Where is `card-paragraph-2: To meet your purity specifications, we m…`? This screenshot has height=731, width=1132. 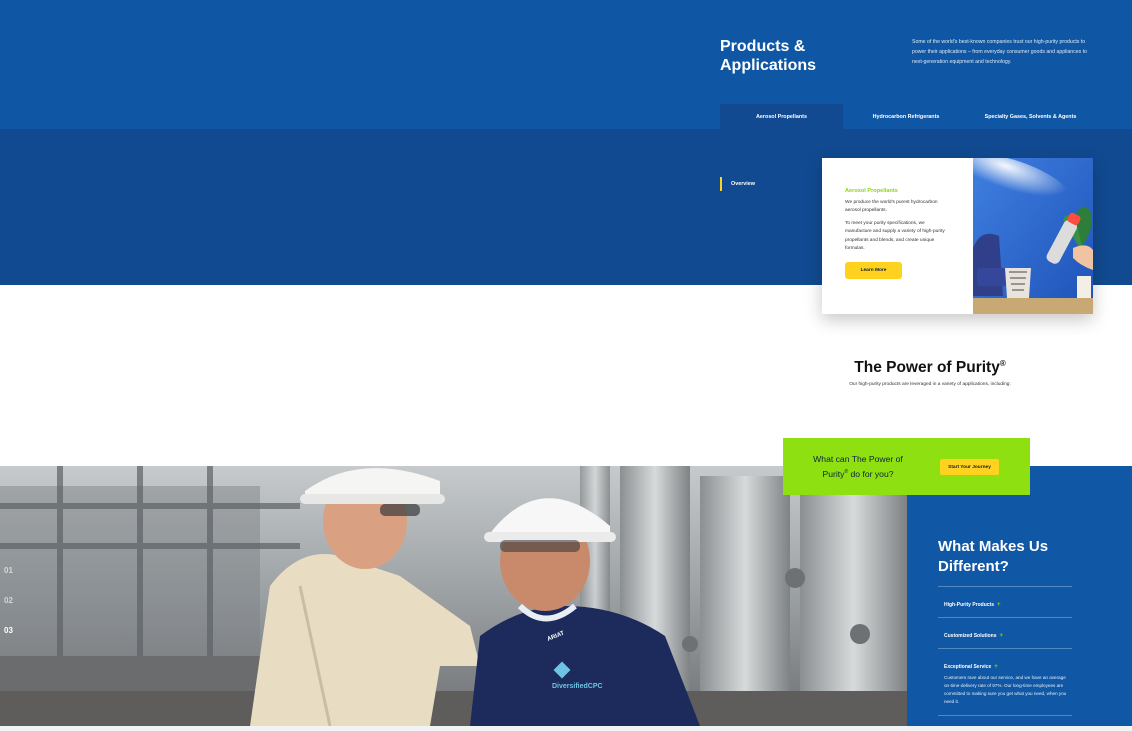 card-paragraph-2: To meet your purity specifications, we m… is located at coordinates (895, 236).